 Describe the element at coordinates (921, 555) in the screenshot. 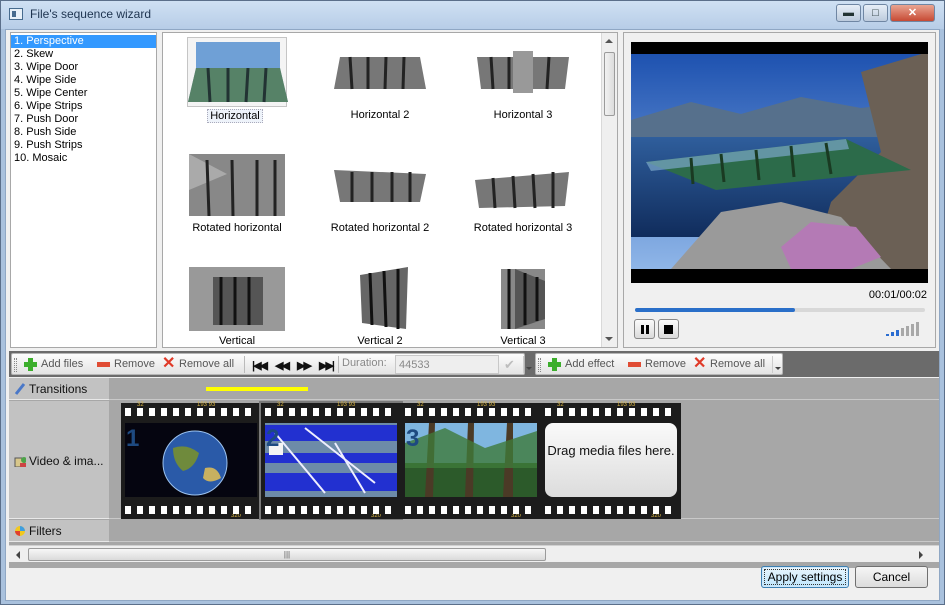

I see `scroll-right-icon` at that location.